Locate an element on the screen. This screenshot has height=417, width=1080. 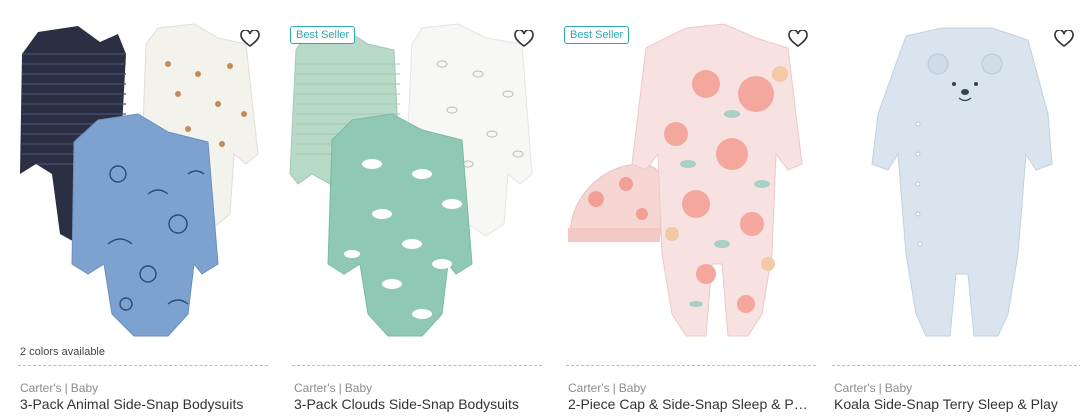
brand-category-1: Carter's | Baby is located at coordinates (59, 388).